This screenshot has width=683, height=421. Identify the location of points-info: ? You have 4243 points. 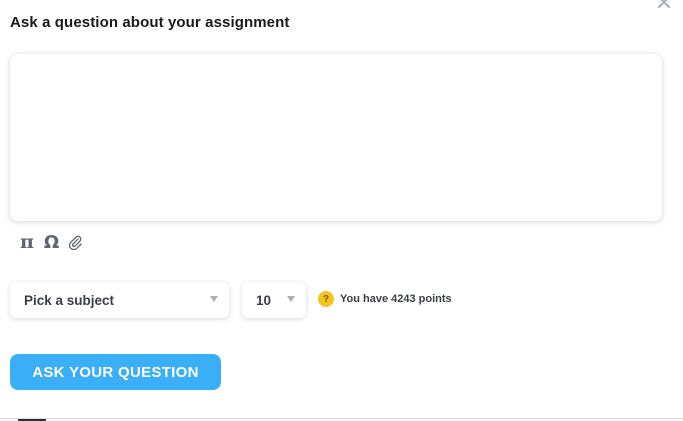
(385, 299).